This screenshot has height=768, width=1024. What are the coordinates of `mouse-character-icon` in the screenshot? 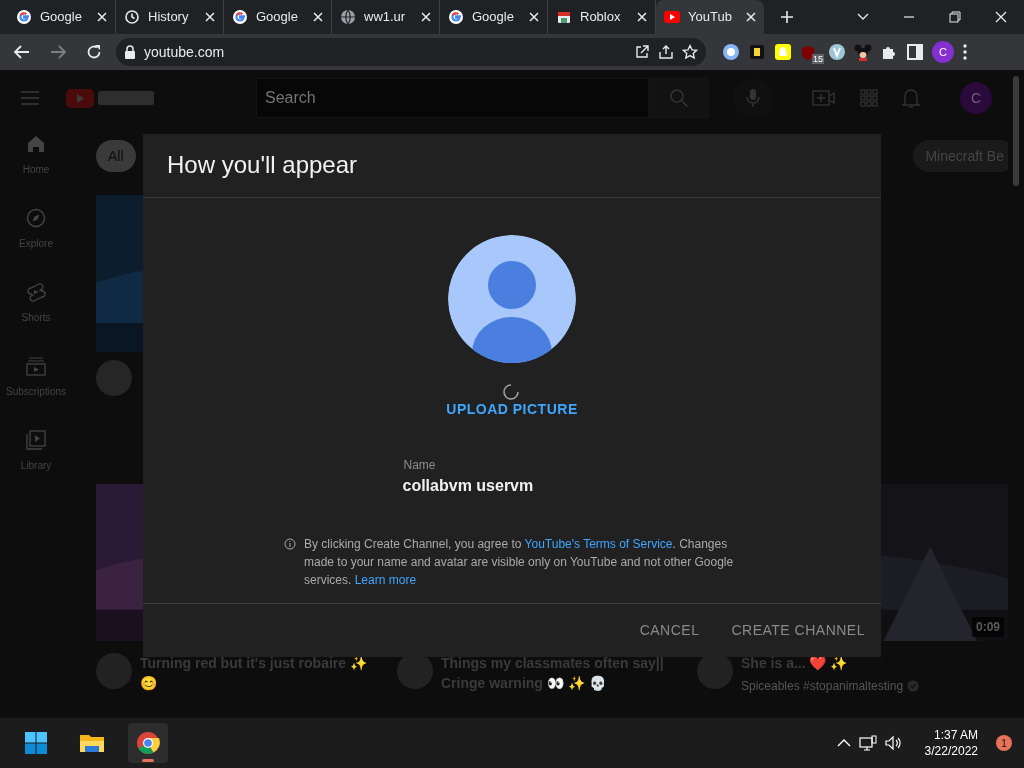 It's located at (863, 52).